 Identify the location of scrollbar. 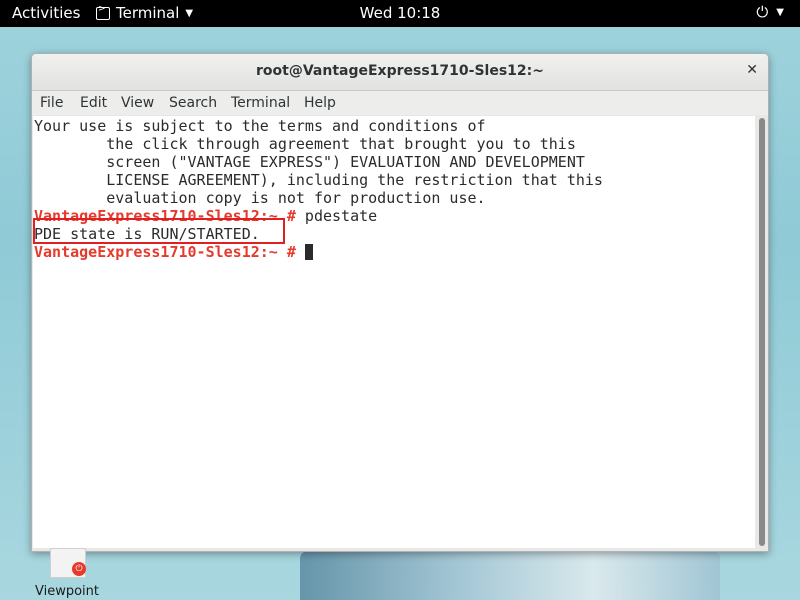
(762, 332).